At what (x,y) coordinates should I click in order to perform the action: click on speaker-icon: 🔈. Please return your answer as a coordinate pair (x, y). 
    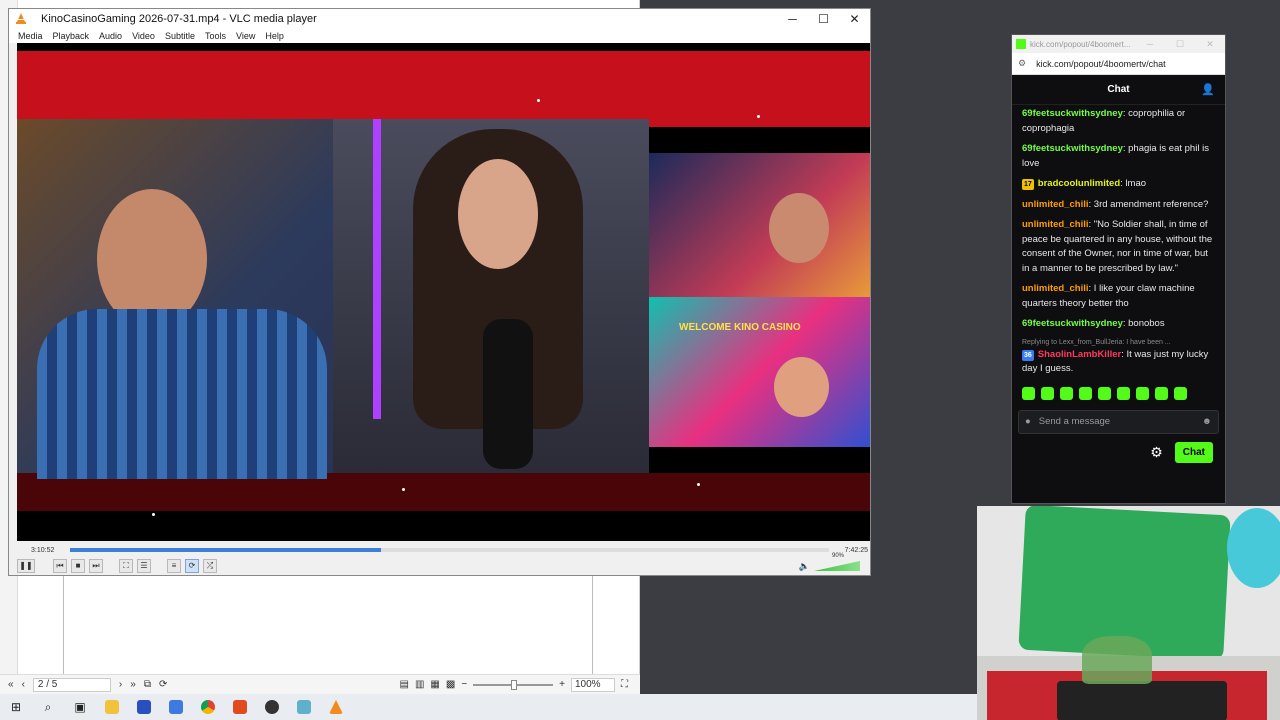
    Looking at the image, I should click on (804, 566).